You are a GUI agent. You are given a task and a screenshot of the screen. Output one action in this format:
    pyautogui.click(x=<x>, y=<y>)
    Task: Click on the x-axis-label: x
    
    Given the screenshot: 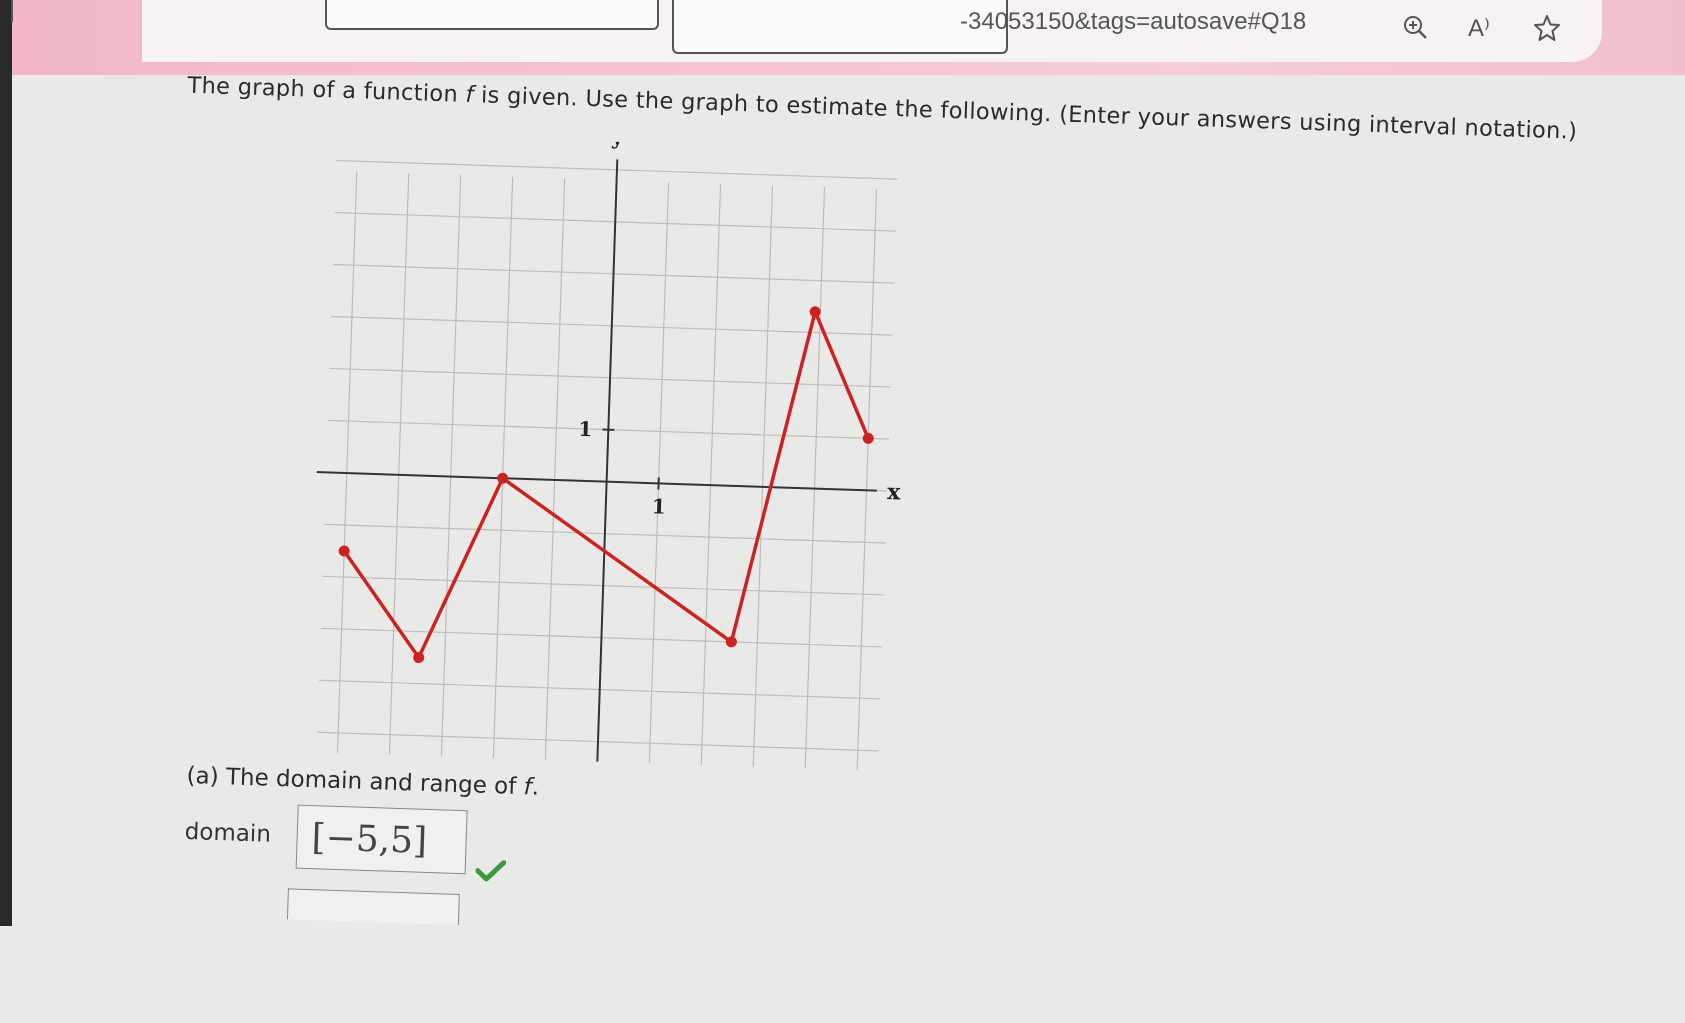 What is the action you would take?
    pyautogui.click(x=894, y=492)
    